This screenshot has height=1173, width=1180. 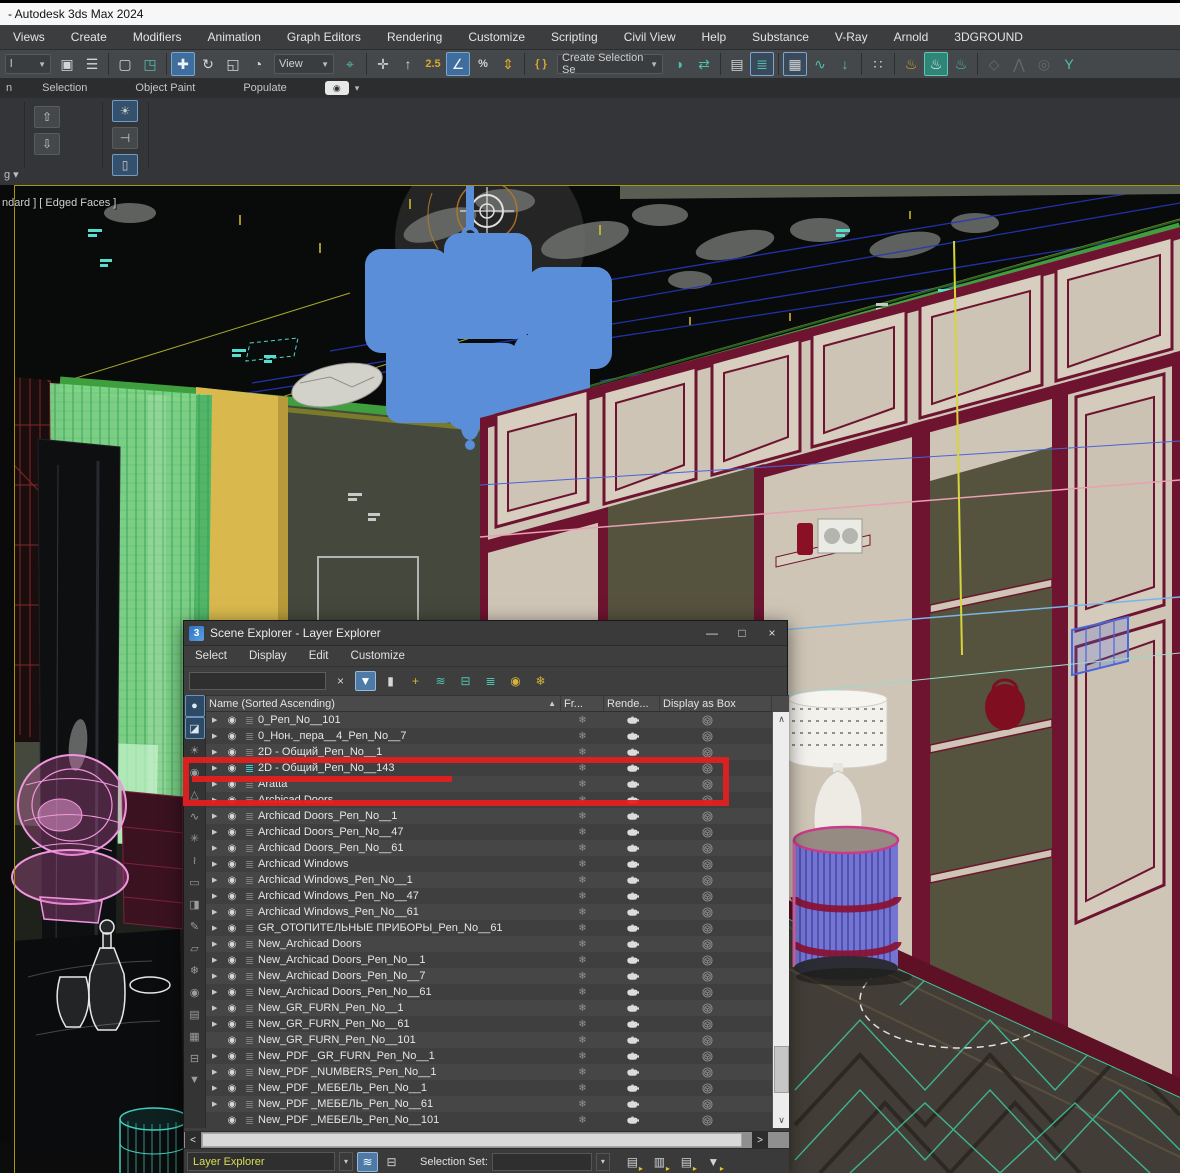 What do you see at coordinates (409, 912) in the screenshot?
I see `layer-name: Archicad Windows_Pen_No__61` at bounding box center [409, 912].